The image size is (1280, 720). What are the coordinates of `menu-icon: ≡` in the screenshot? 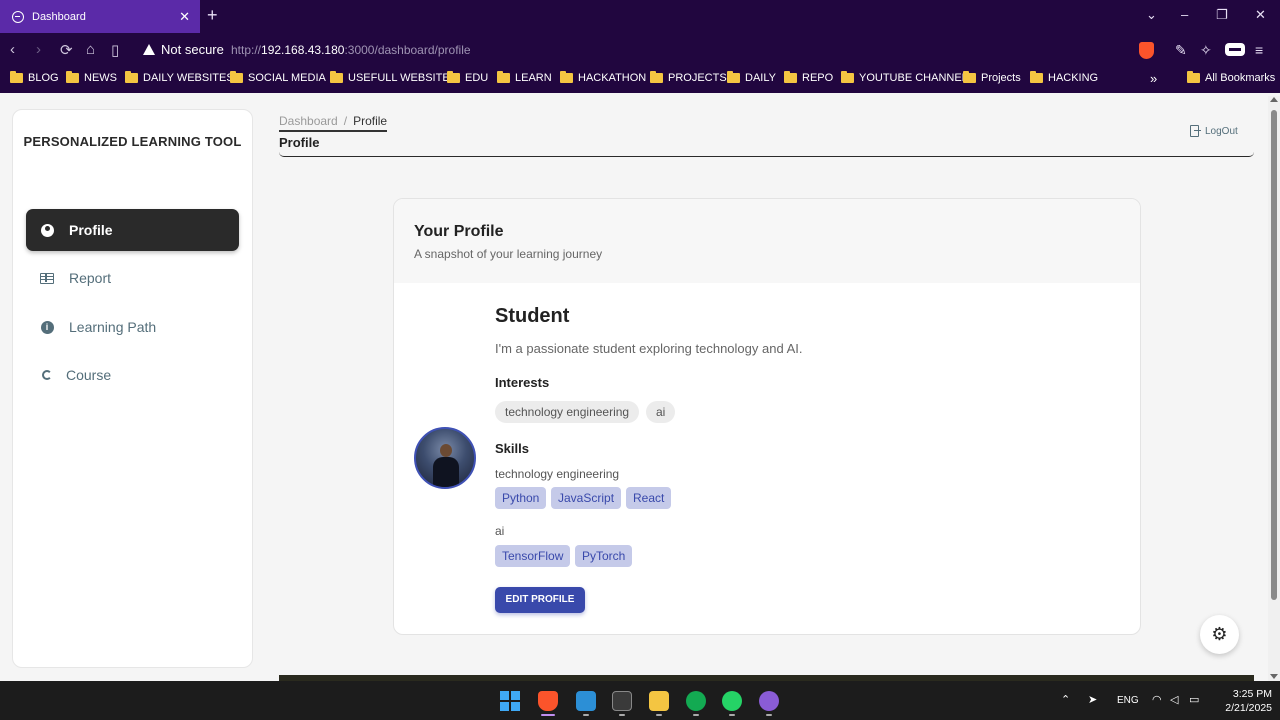 It's located at (1259, 50).